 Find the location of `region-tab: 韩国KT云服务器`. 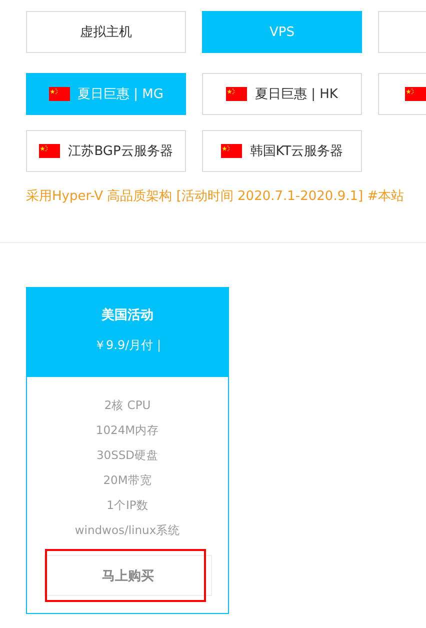

region-tab: 韩国KT云服务器 is located at coordinates (282, 151).